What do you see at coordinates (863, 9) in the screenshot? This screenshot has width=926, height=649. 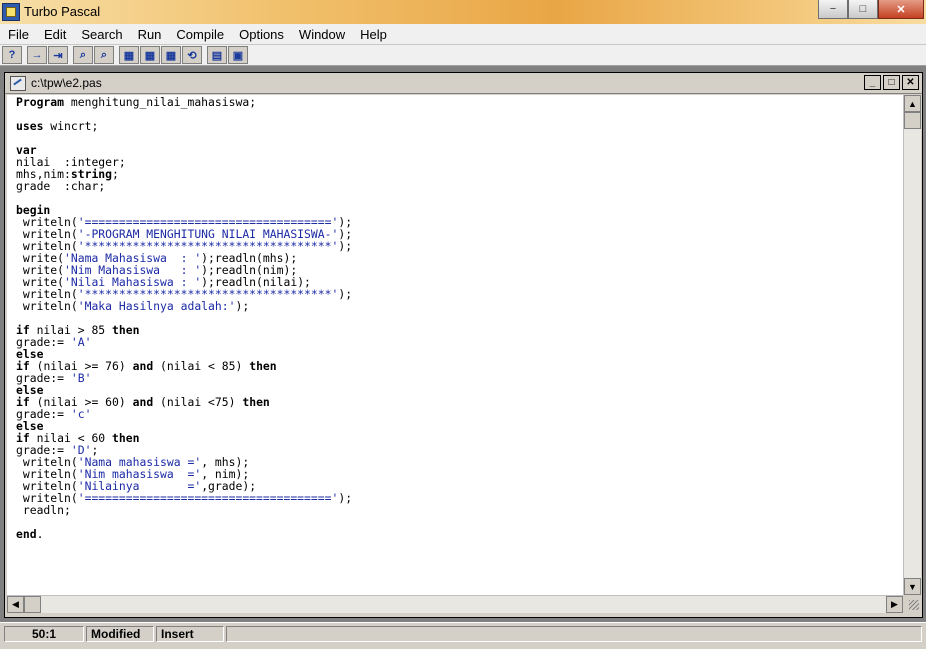 I see `maximize-button: □` at bounding box center [863, 9].